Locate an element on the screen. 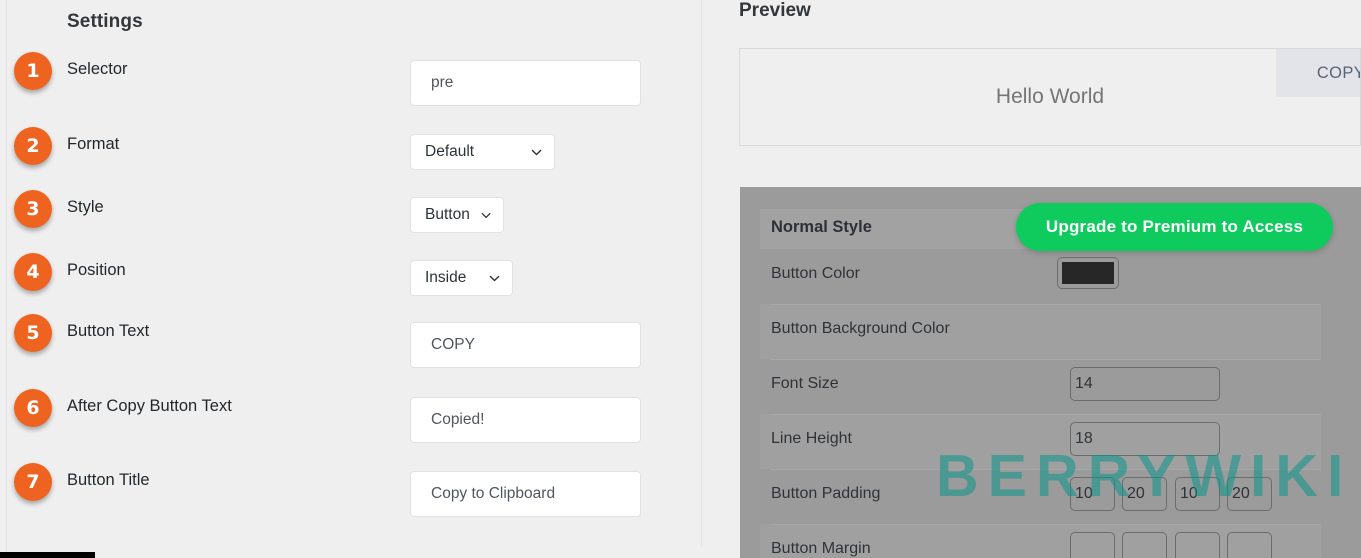 The image size is (1361, 558). setting-label-after-copy-text: After Copy Button Text is located at coordinates (149, 406).